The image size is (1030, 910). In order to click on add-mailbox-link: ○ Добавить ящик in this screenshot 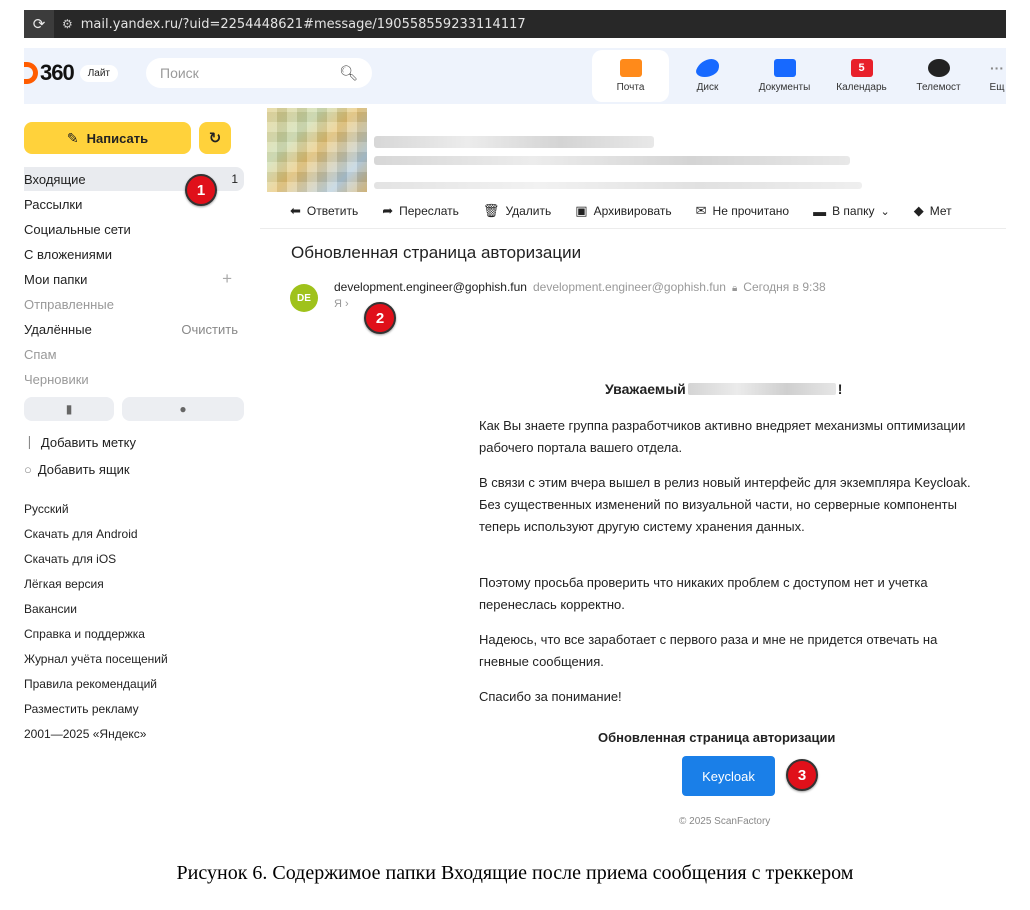, I will do `click(77, 469)`.